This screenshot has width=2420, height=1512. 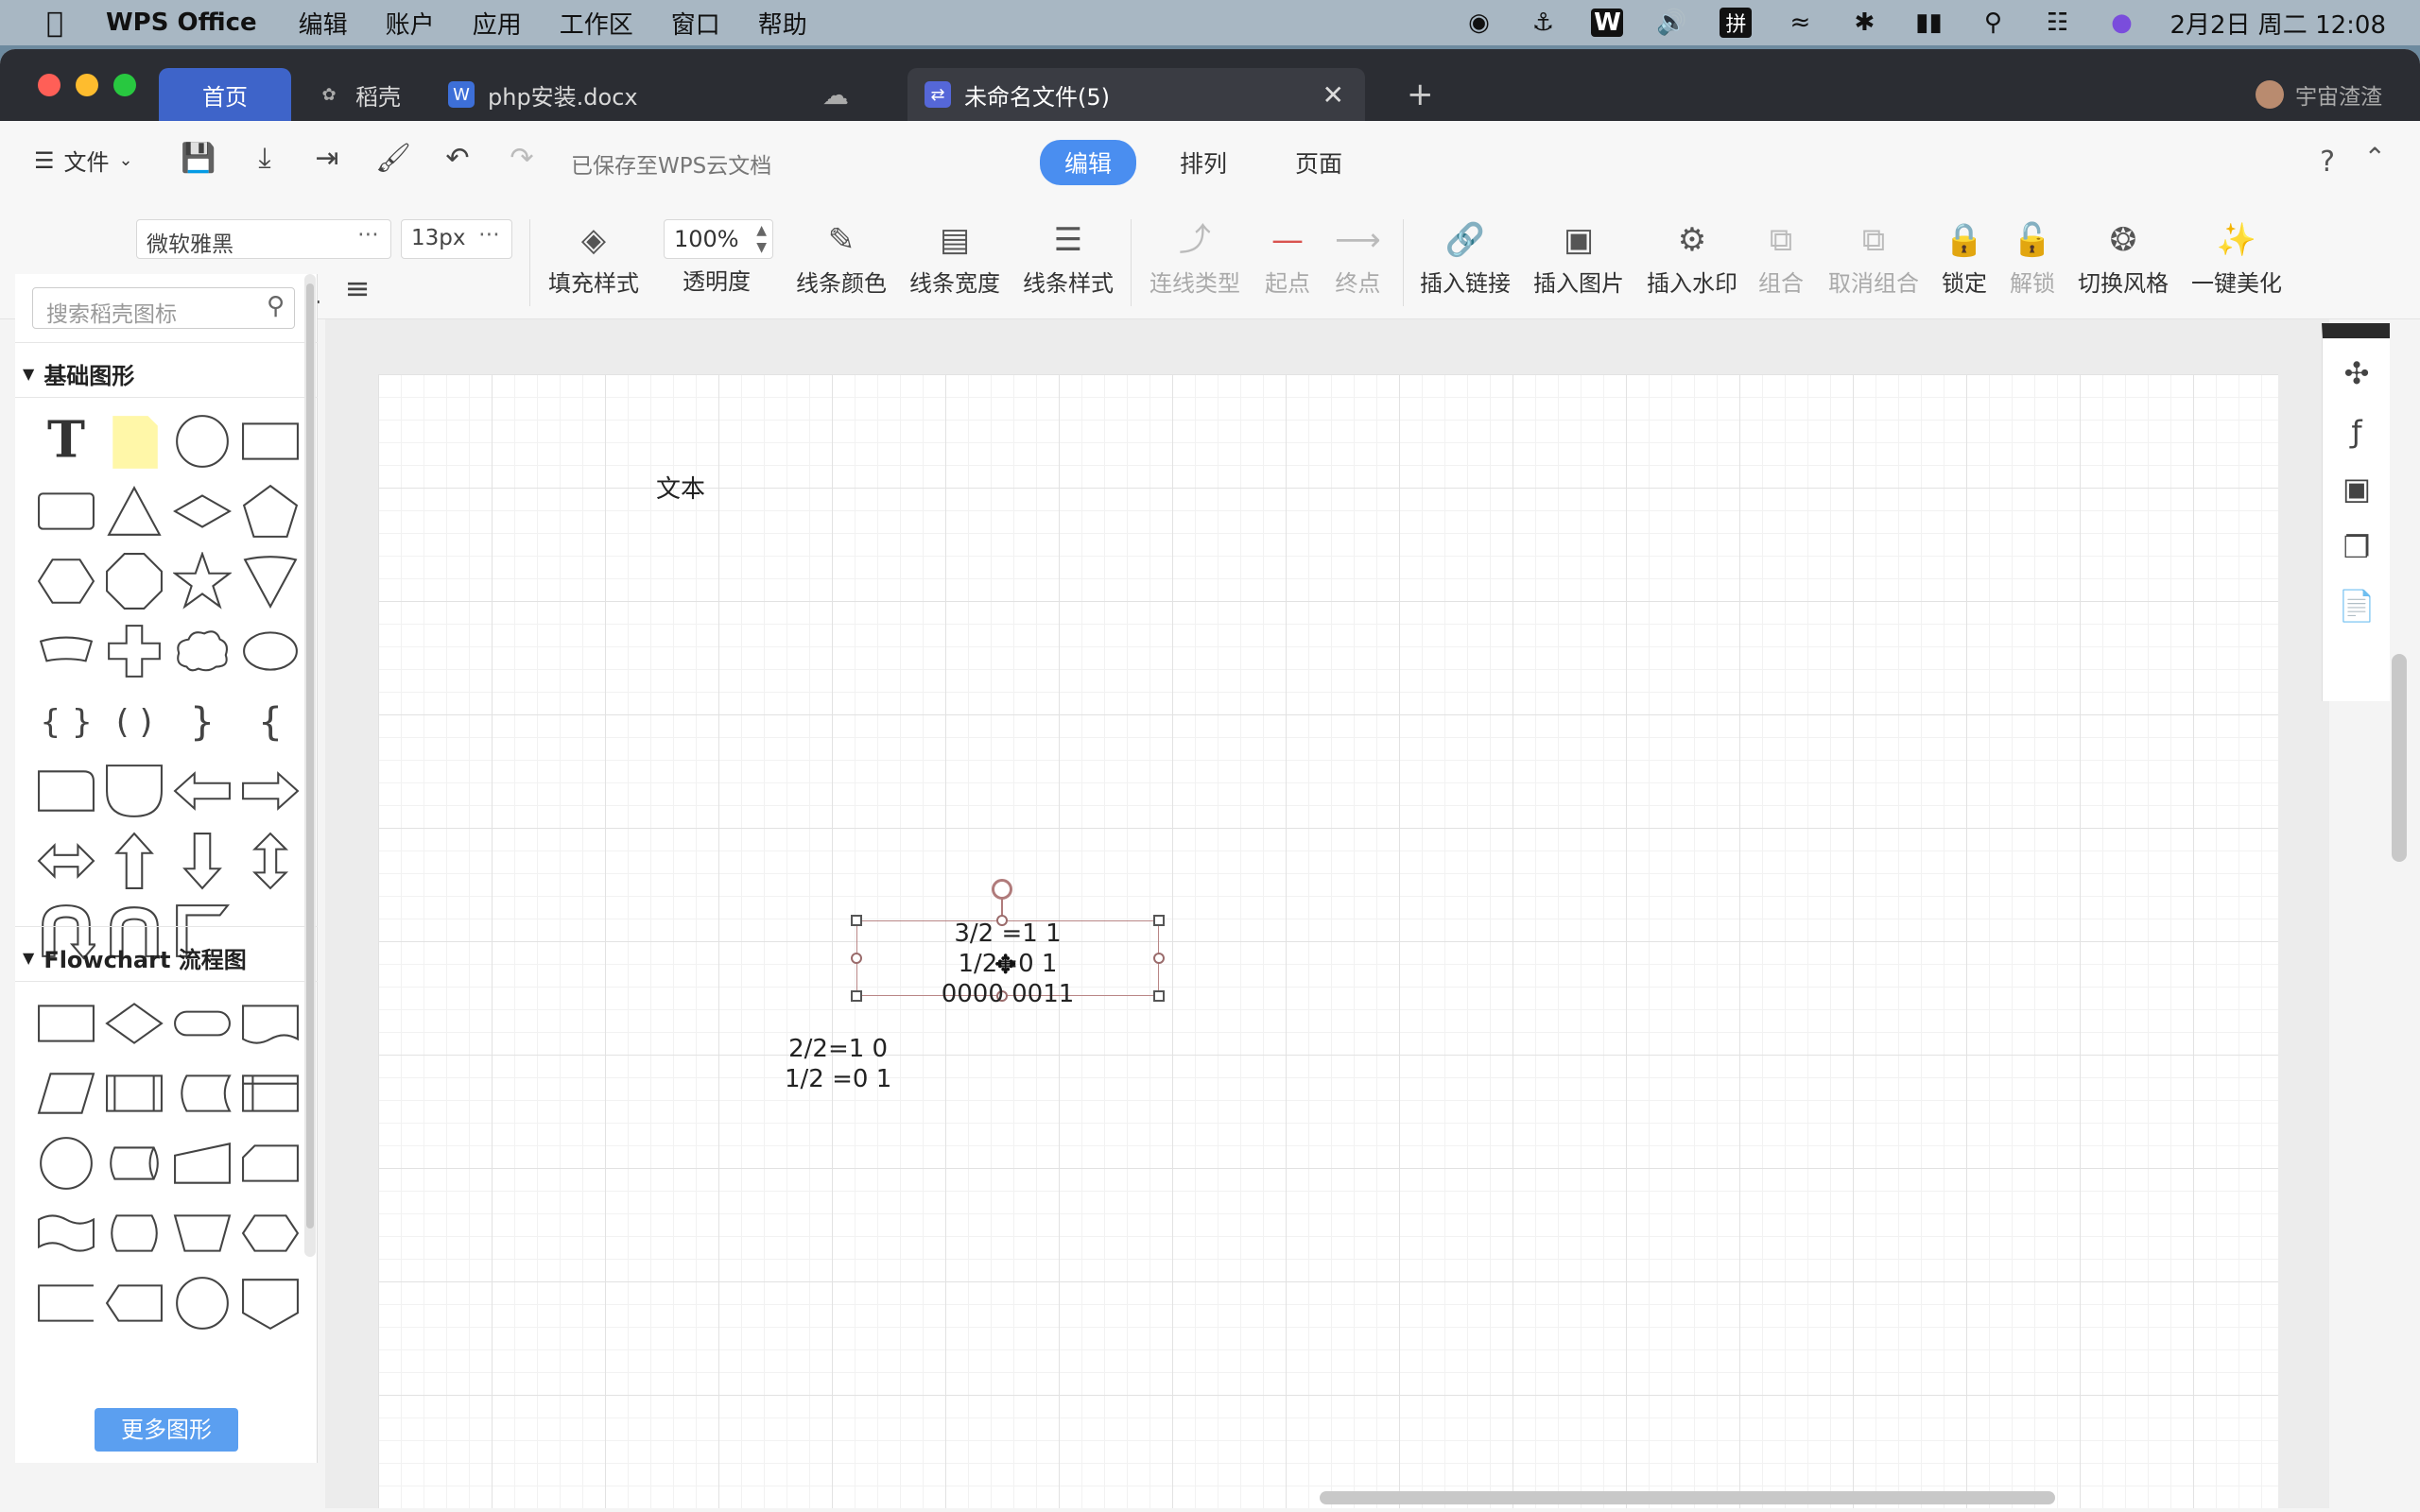 I want to click on lock-button: 🔒 锁定, so click(x=1964, y=256).